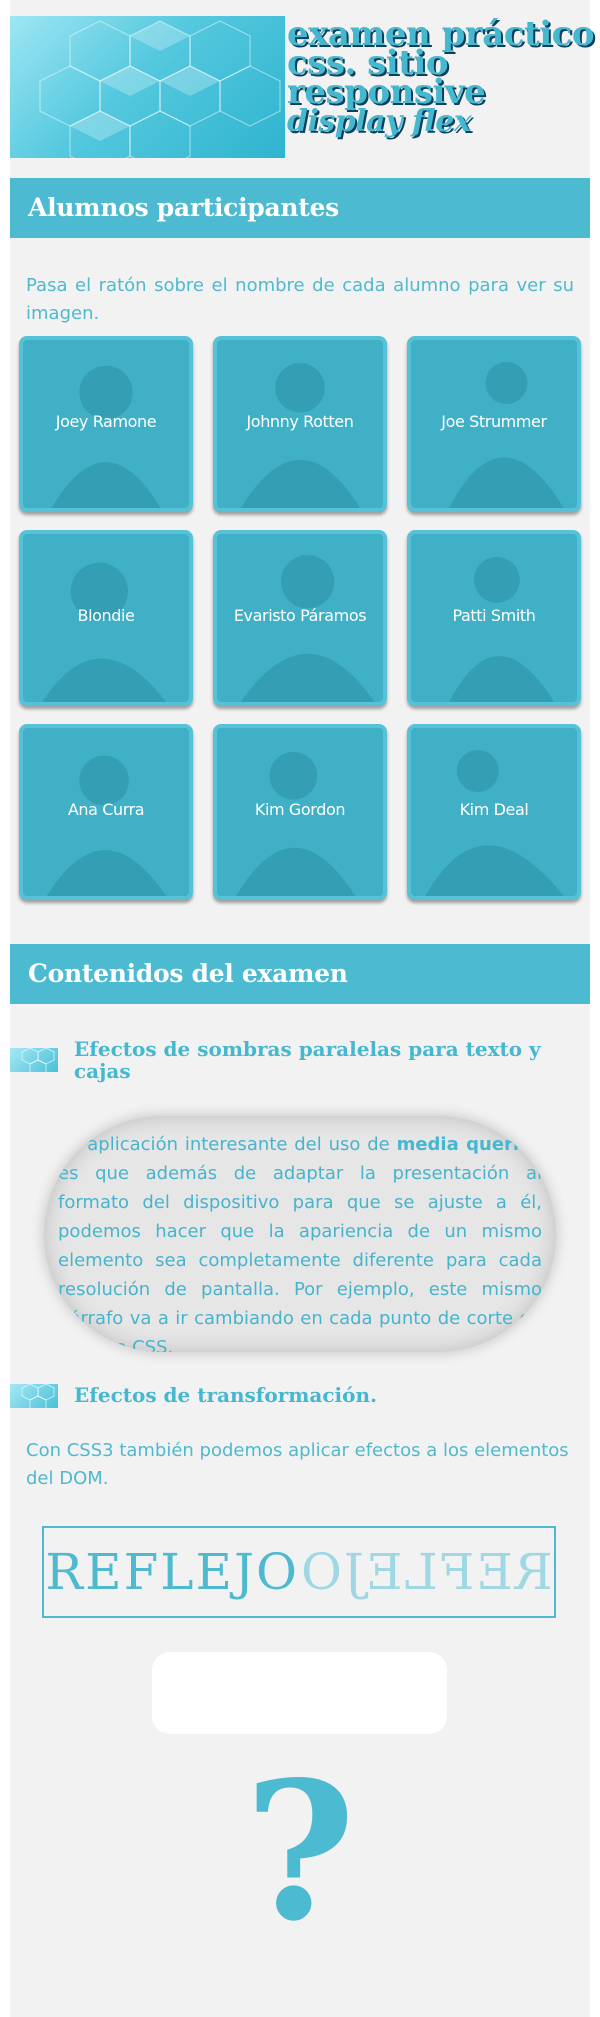 The image size is (600, 2017). I want to click on header-banner-image, so click(147, 87).